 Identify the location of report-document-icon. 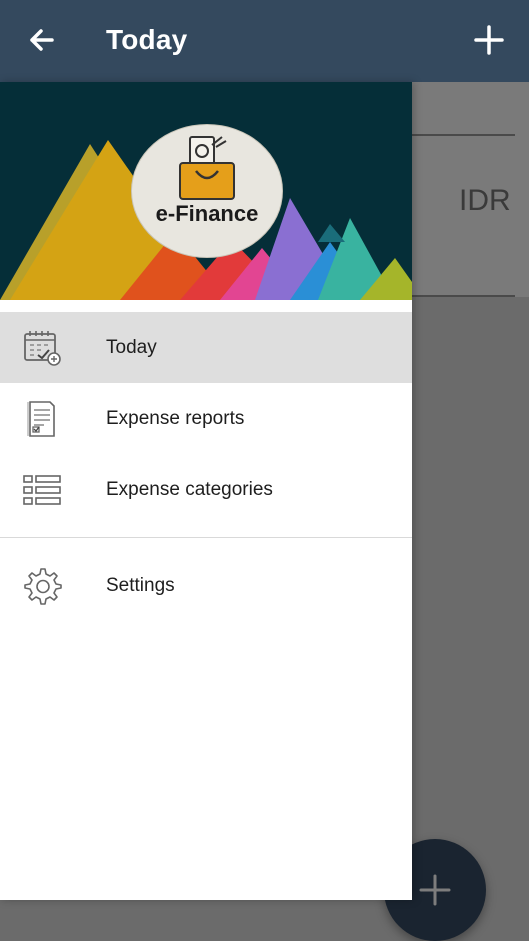
(41, 419).